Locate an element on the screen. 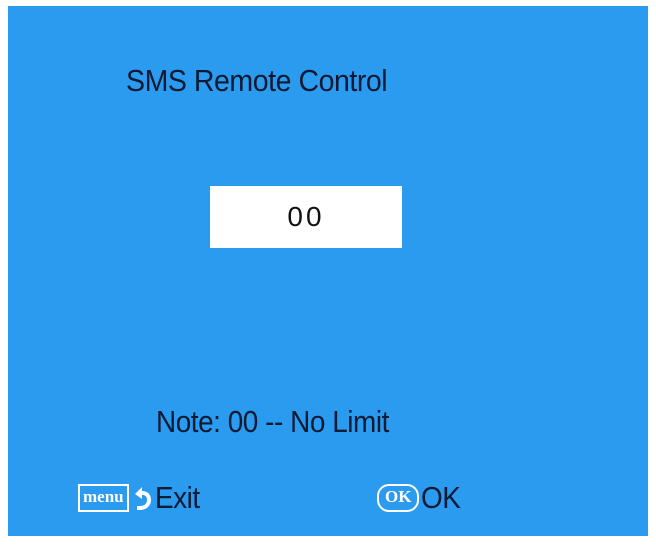 This screenshot has height=545, width=656. ok-label: OK is located at coordinates (441, 497).